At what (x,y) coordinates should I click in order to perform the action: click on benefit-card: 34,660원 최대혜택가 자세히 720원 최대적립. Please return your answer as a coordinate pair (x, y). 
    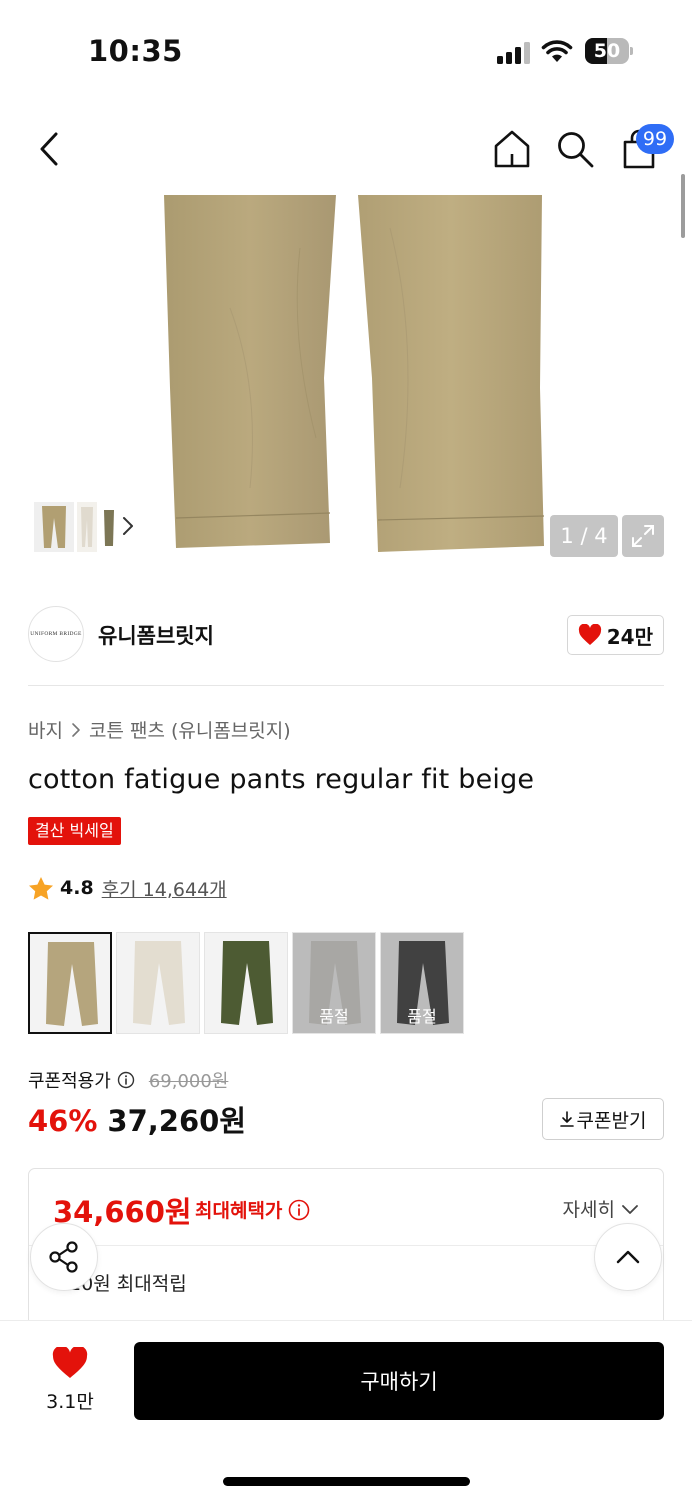
    Looking at the image, I should click on (346, 1253).